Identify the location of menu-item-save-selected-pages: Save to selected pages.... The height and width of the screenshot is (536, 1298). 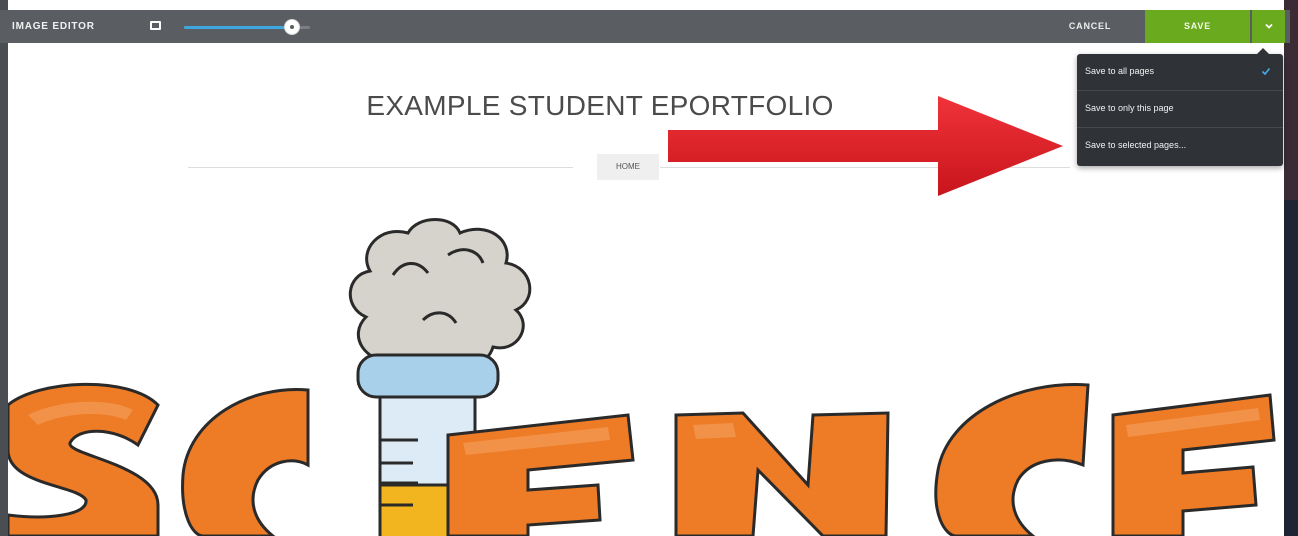
(1180, 146).